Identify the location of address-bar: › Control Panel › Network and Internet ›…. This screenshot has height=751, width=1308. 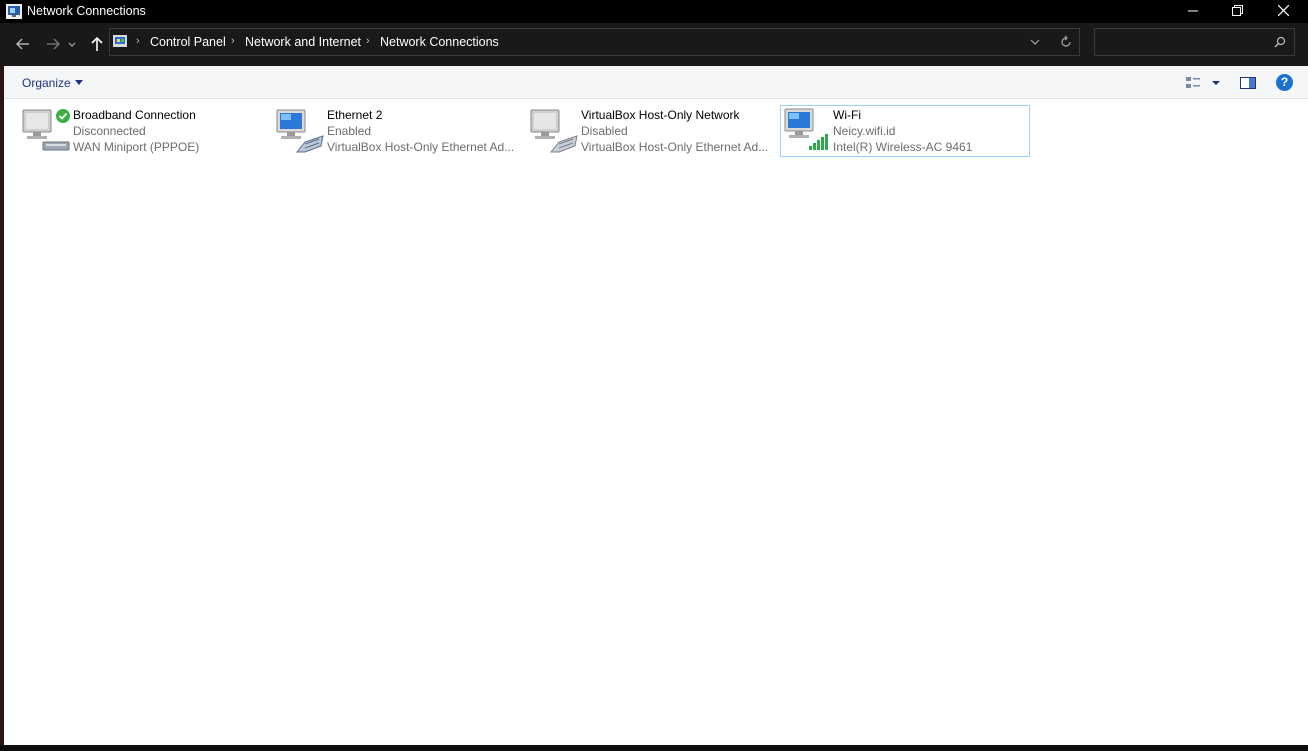
(594, 42).